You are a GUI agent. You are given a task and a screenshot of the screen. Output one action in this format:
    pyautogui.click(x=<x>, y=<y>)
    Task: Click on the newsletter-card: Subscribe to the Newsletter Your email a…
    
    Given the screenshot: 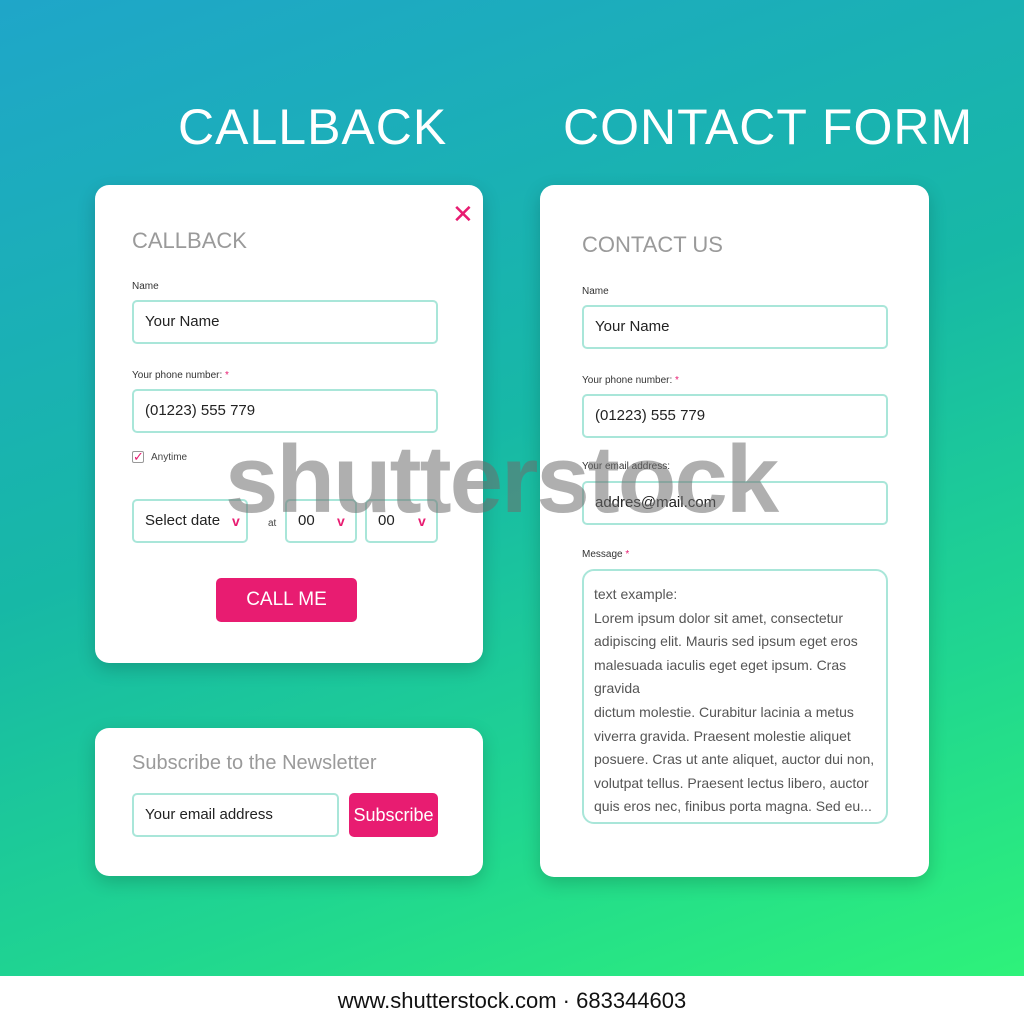 What is the action you would take?
    pyautogui.click(x=289, y=802)
    